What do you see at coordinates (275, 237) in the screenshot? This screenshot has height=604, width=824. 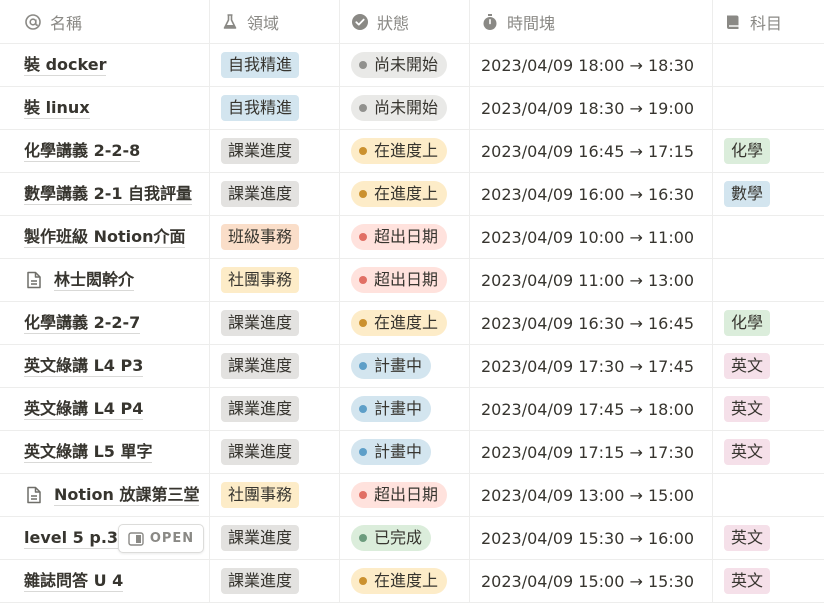 I see `area-cell: 班級事務` at bounding box center [275, 237].